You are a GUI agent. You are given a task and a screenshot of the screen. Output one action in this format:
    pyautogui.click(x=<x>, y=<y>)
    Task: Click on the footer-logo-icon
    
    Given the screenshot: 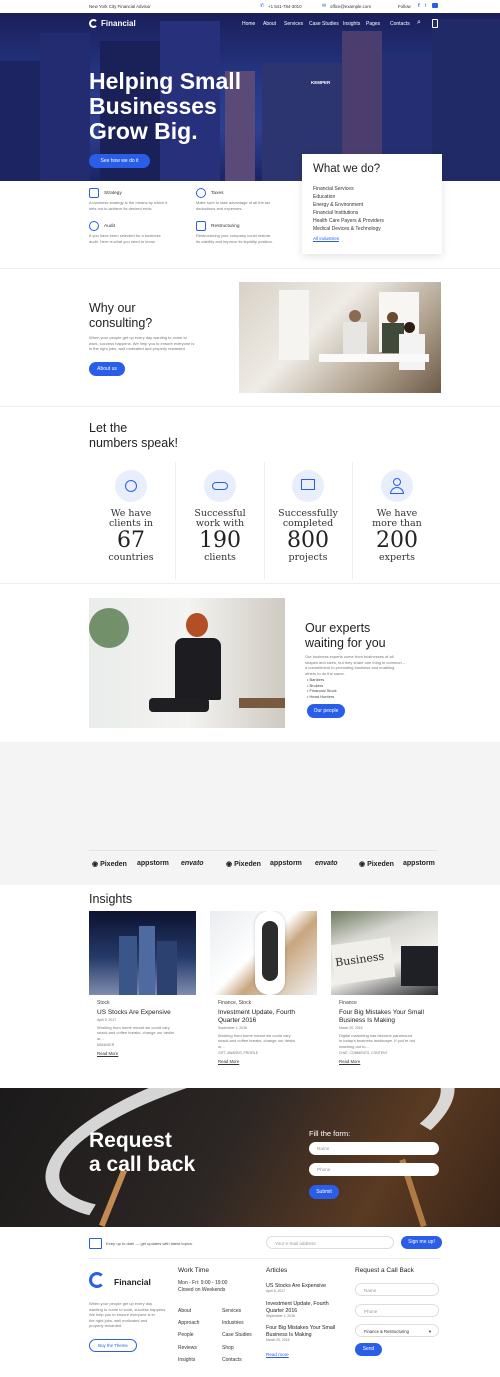 What is the action you would take?
    pyautogui.click(x=97, y=1280)
    